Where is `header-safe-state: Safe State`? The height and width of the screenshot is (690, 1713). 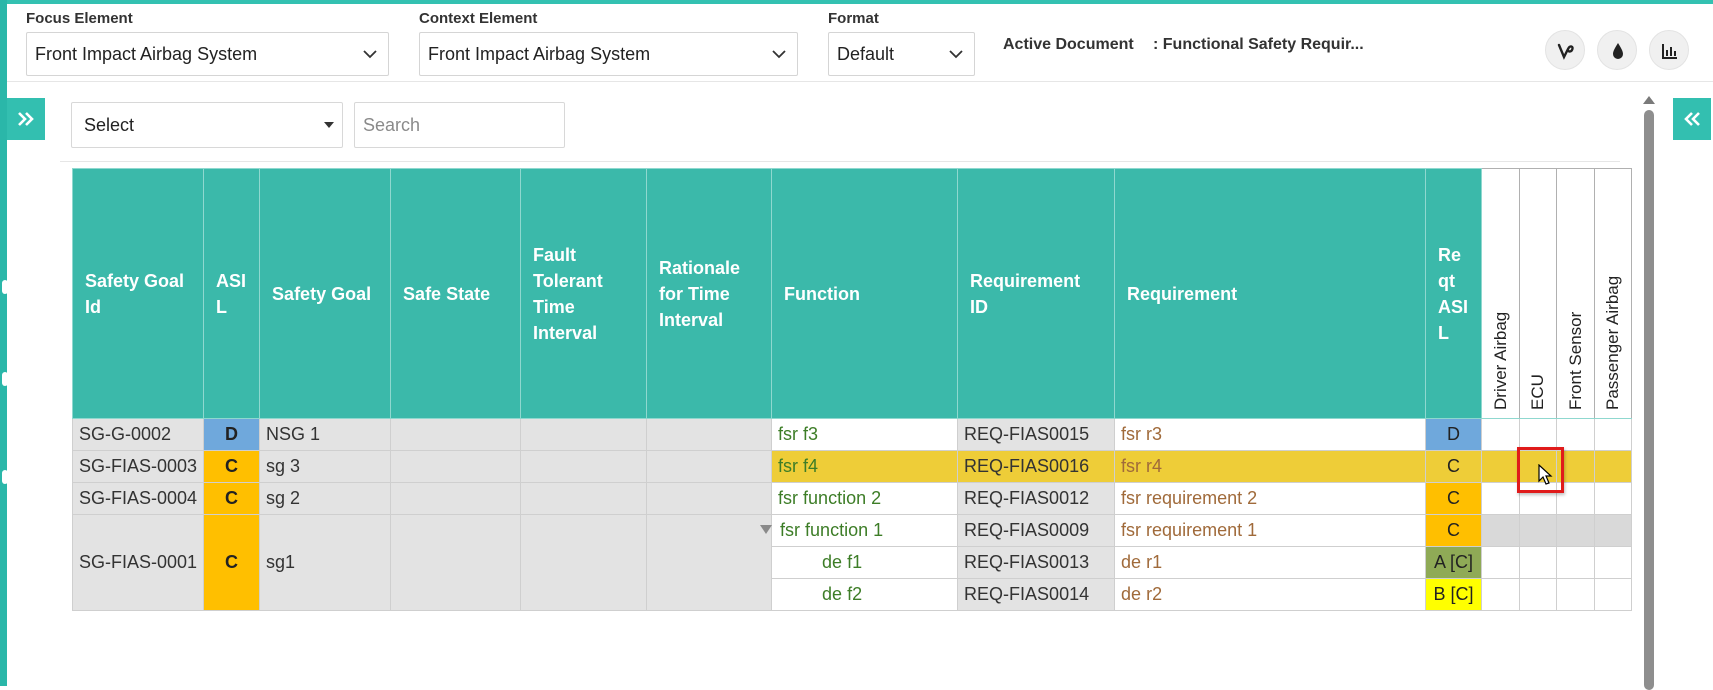 header-safe-state: Safe State is located at coordinates (456, 293).